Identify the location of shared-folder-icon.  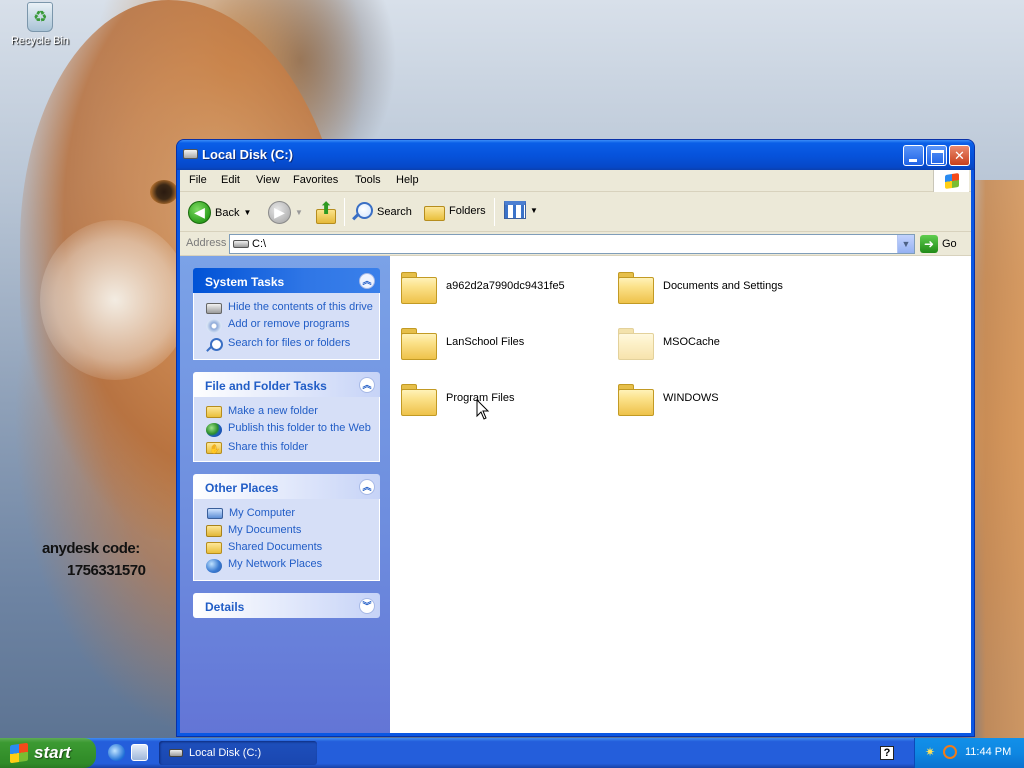
(214, 548).